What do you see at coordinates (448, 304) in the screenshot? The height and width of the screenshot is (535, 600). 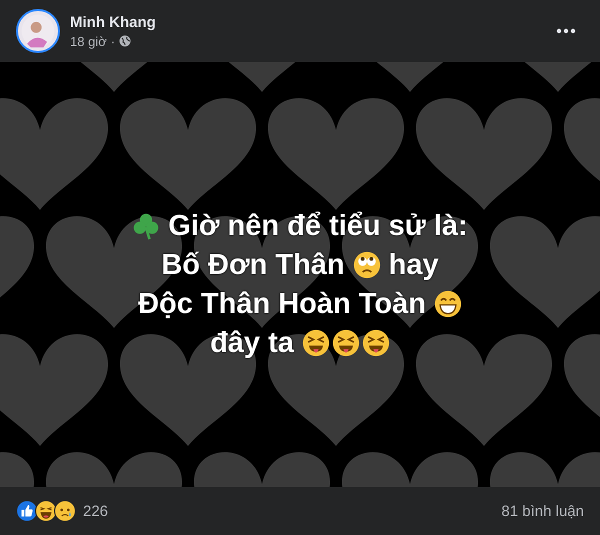 I see `grinning-emoji-icon` at bounding box center [448, 304].